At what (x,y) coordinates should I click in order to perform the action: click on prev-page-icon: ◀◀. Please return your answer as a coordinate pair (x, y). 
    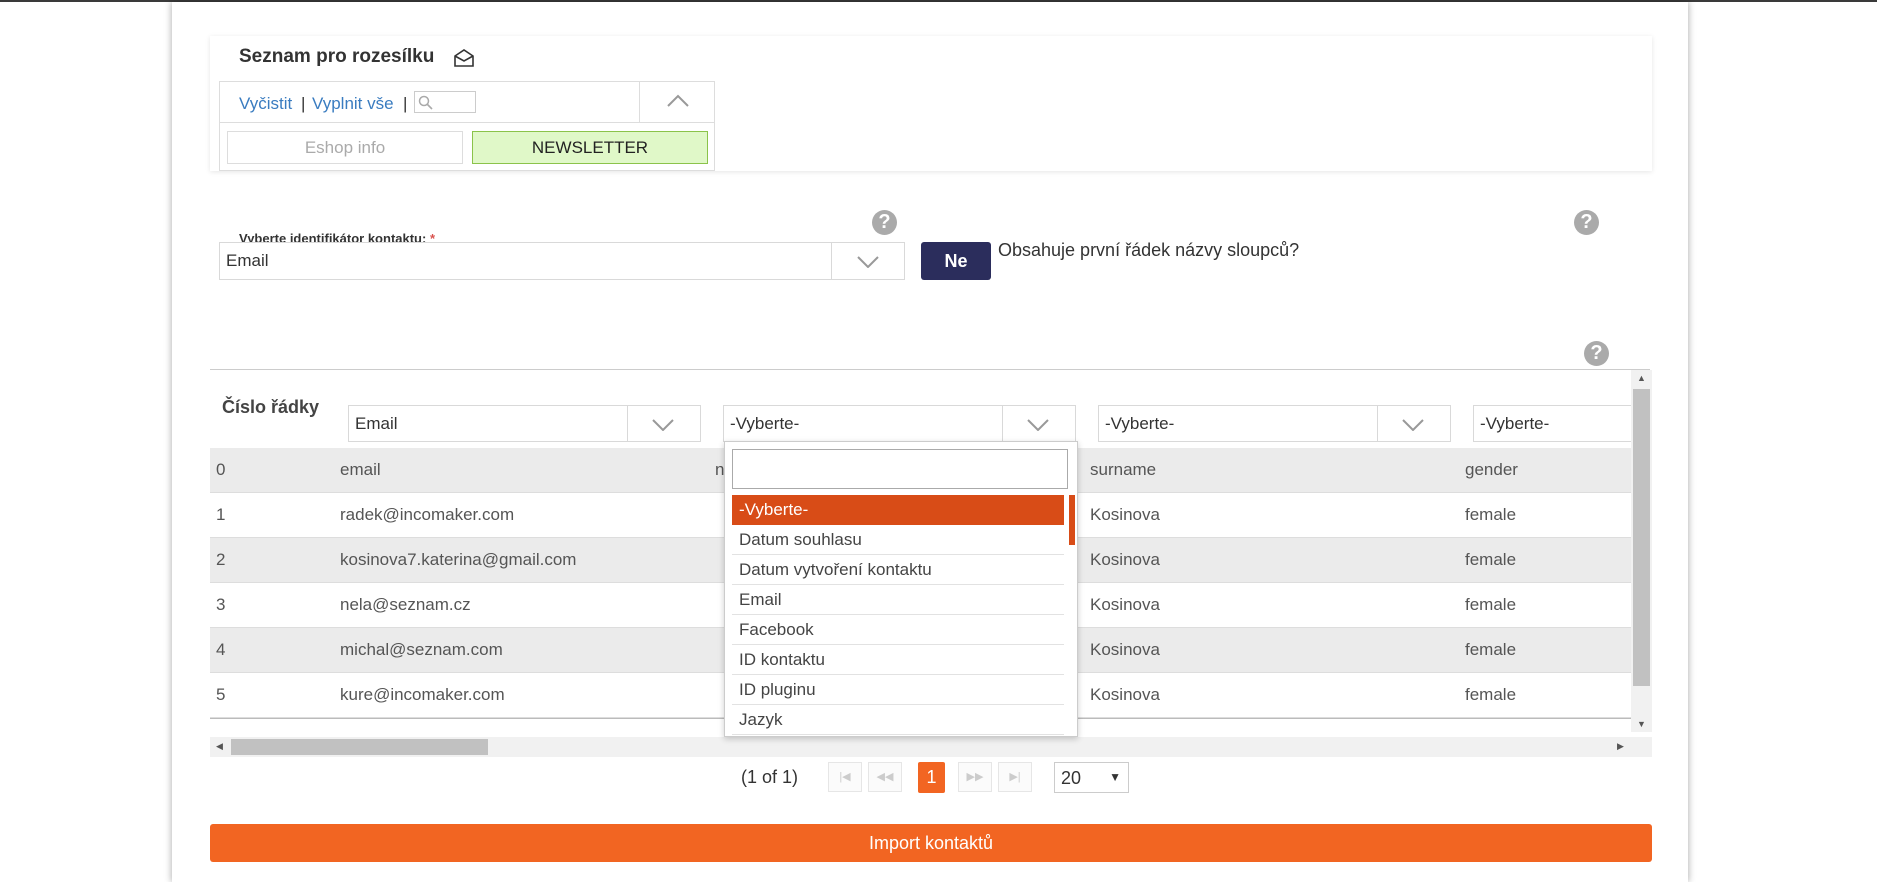
    Looking at the image, I should click on (885, 777).